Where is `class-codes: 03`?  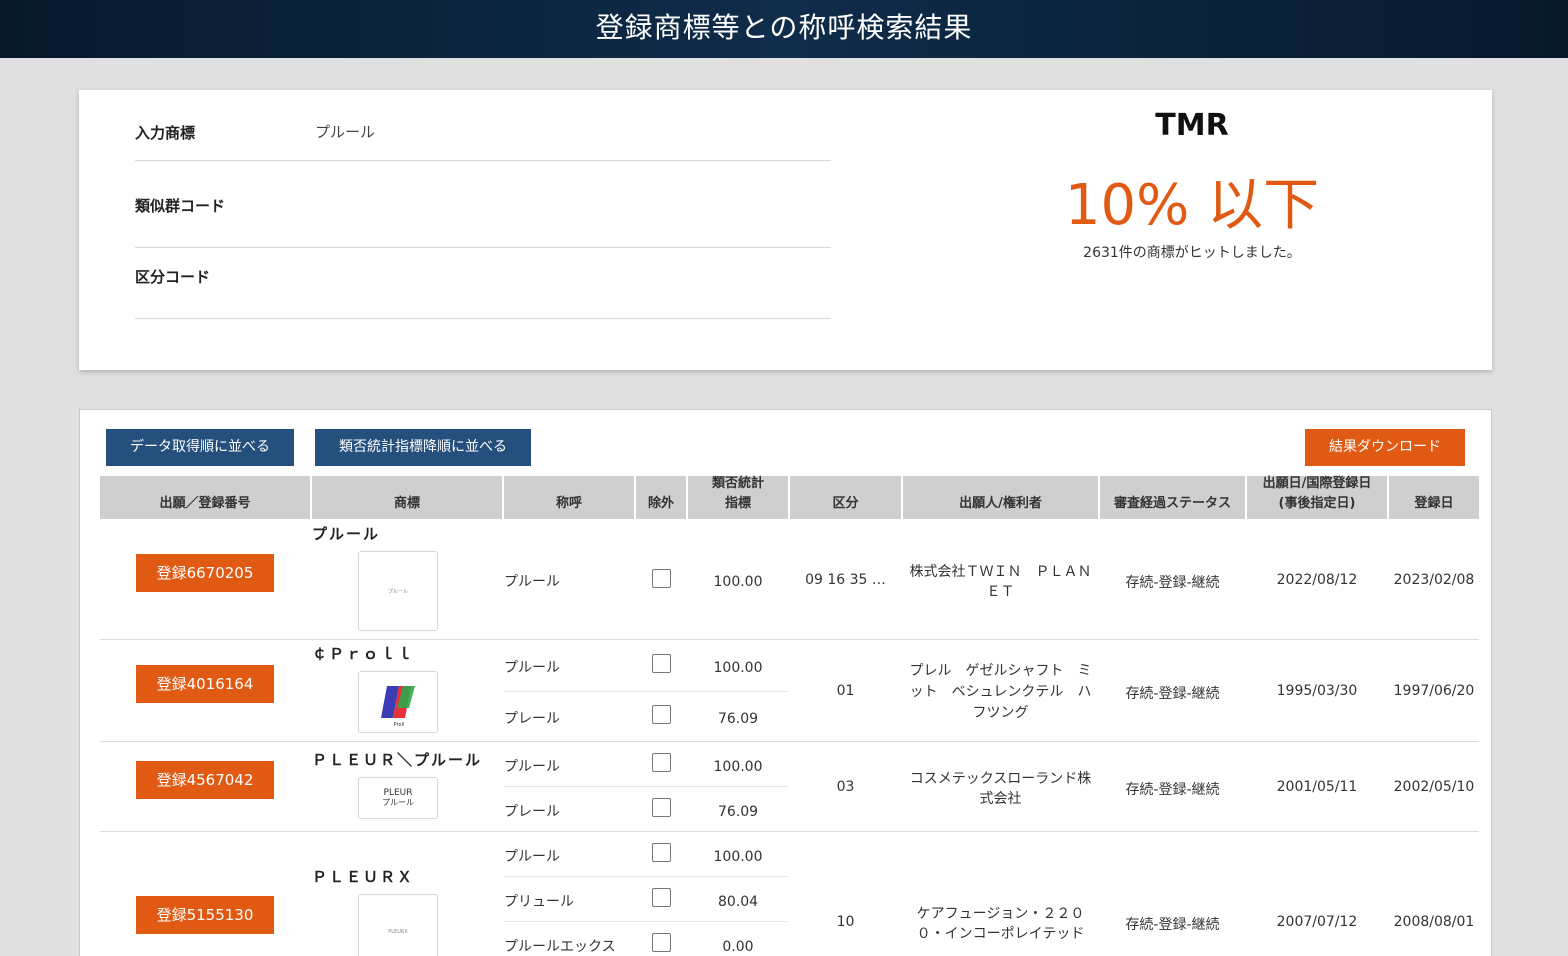 class-codes: 03 is located at coordinates (845, 787).